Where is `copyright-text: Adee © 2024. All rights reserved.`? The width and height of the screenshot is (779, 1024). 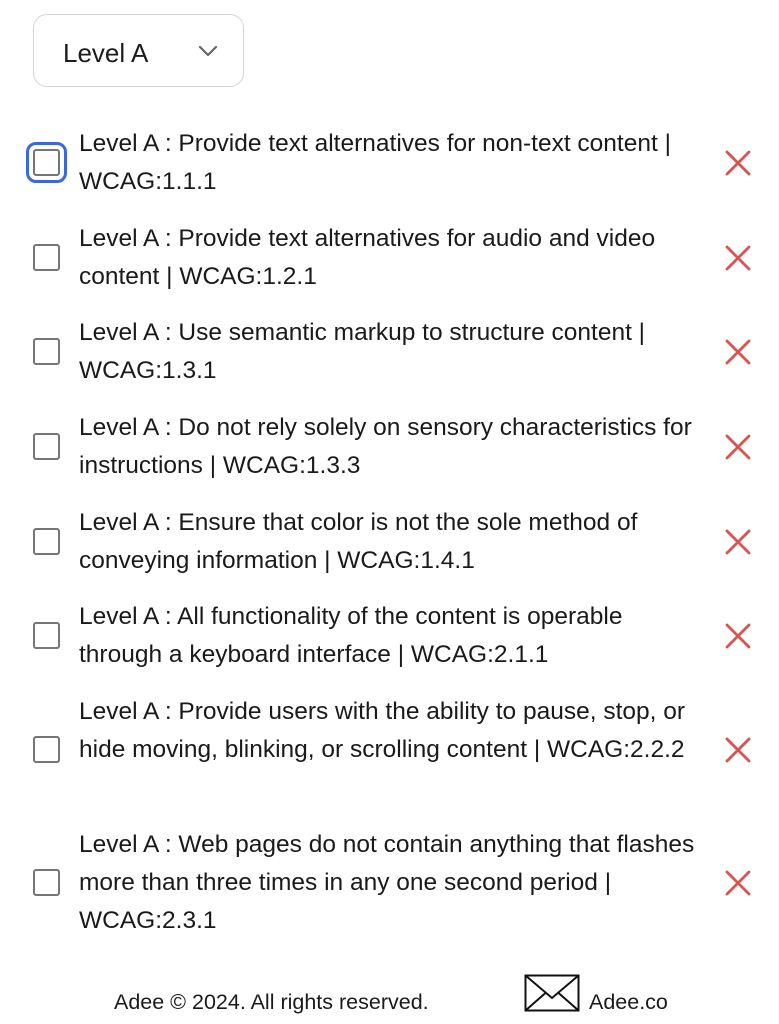
copyright-text: Adee © 2024. All rights reserved. is located at coordinates (271, 1002).